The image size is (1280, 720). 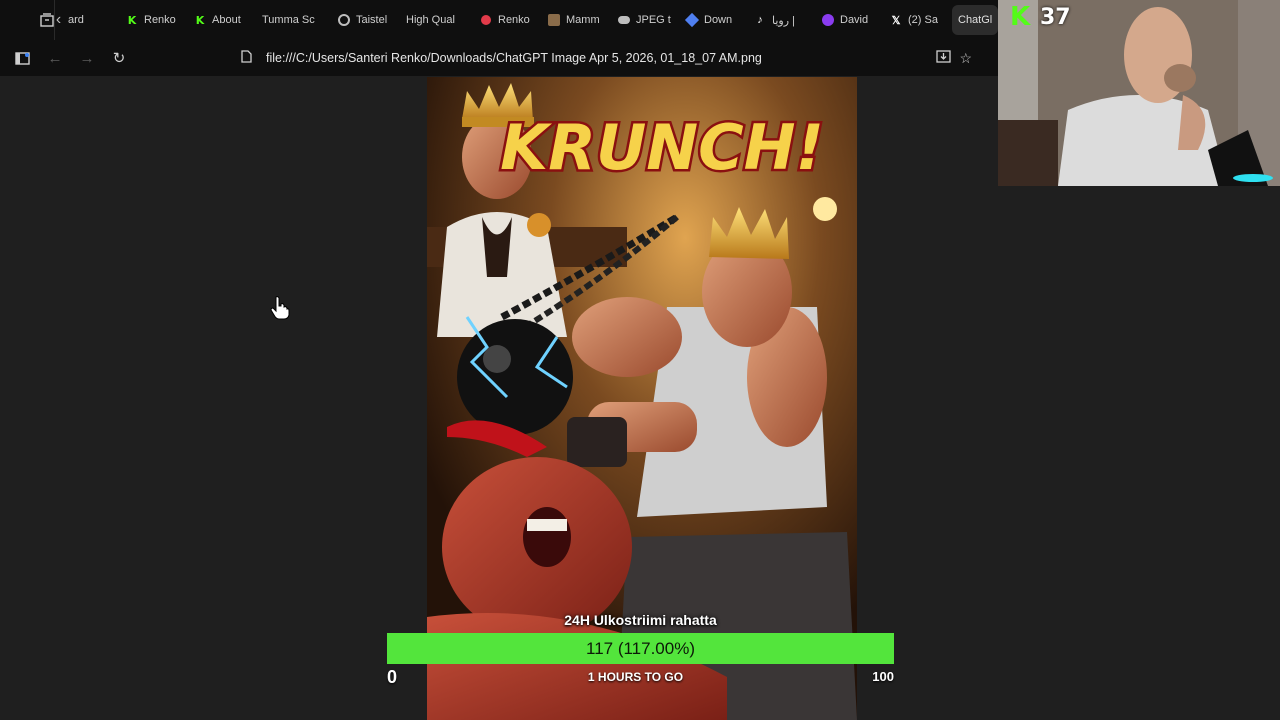 I want to click on kick-viewer-badge: K 37, so click(x=1040, y=17).